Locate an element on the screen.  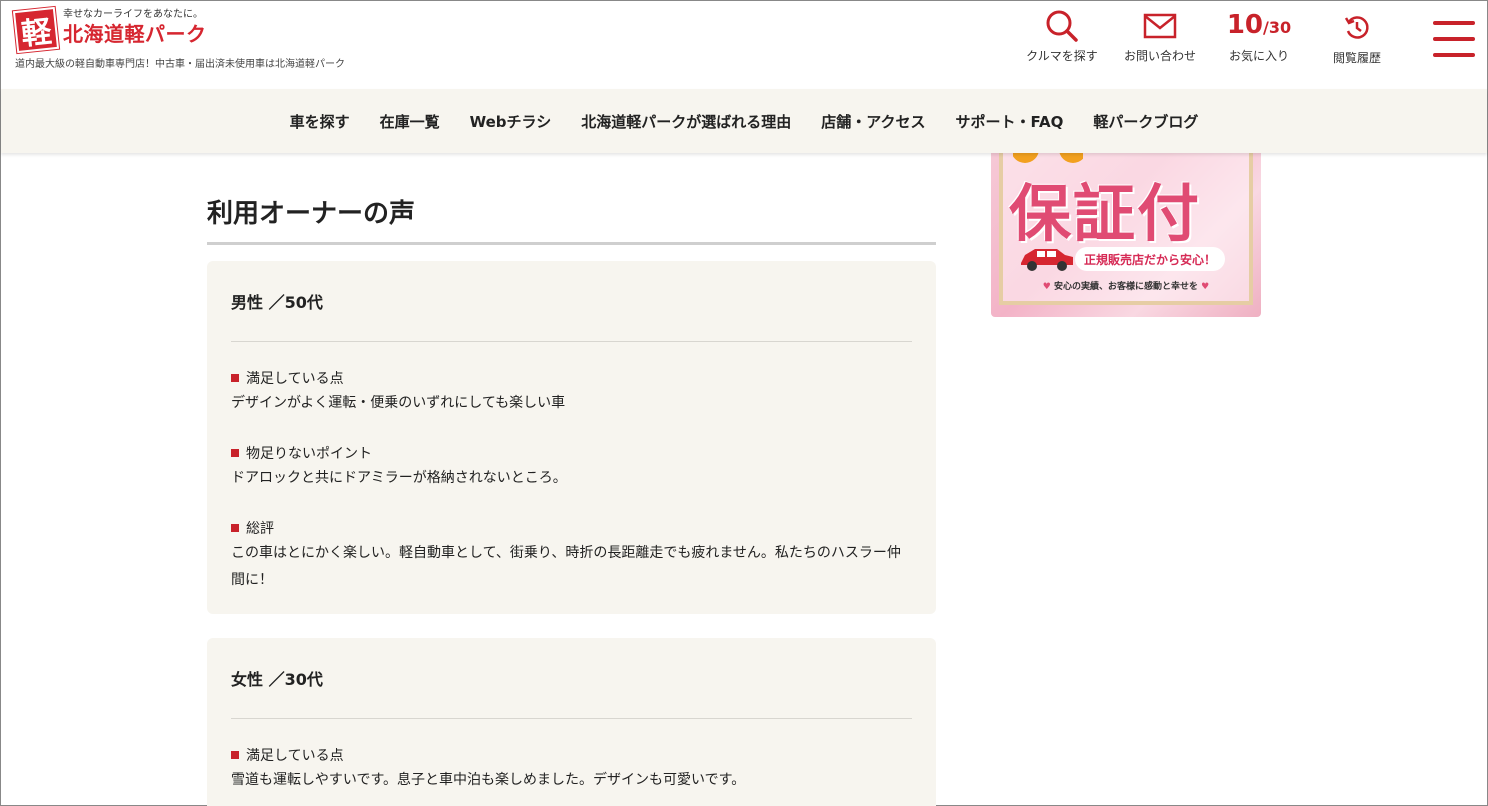
logo-mark: 軽 is located at coordinates (36, 30).